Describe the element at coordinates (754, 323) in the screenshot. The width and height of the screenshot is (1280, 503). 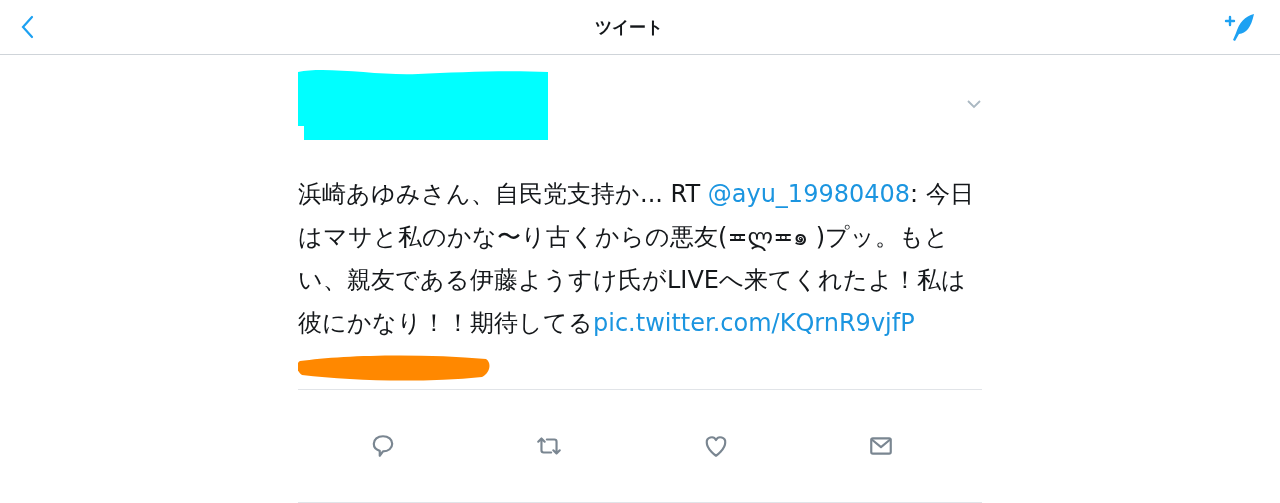
I see `picture-link: pic.twitter.com/KQrnR9vjfP` at that location.